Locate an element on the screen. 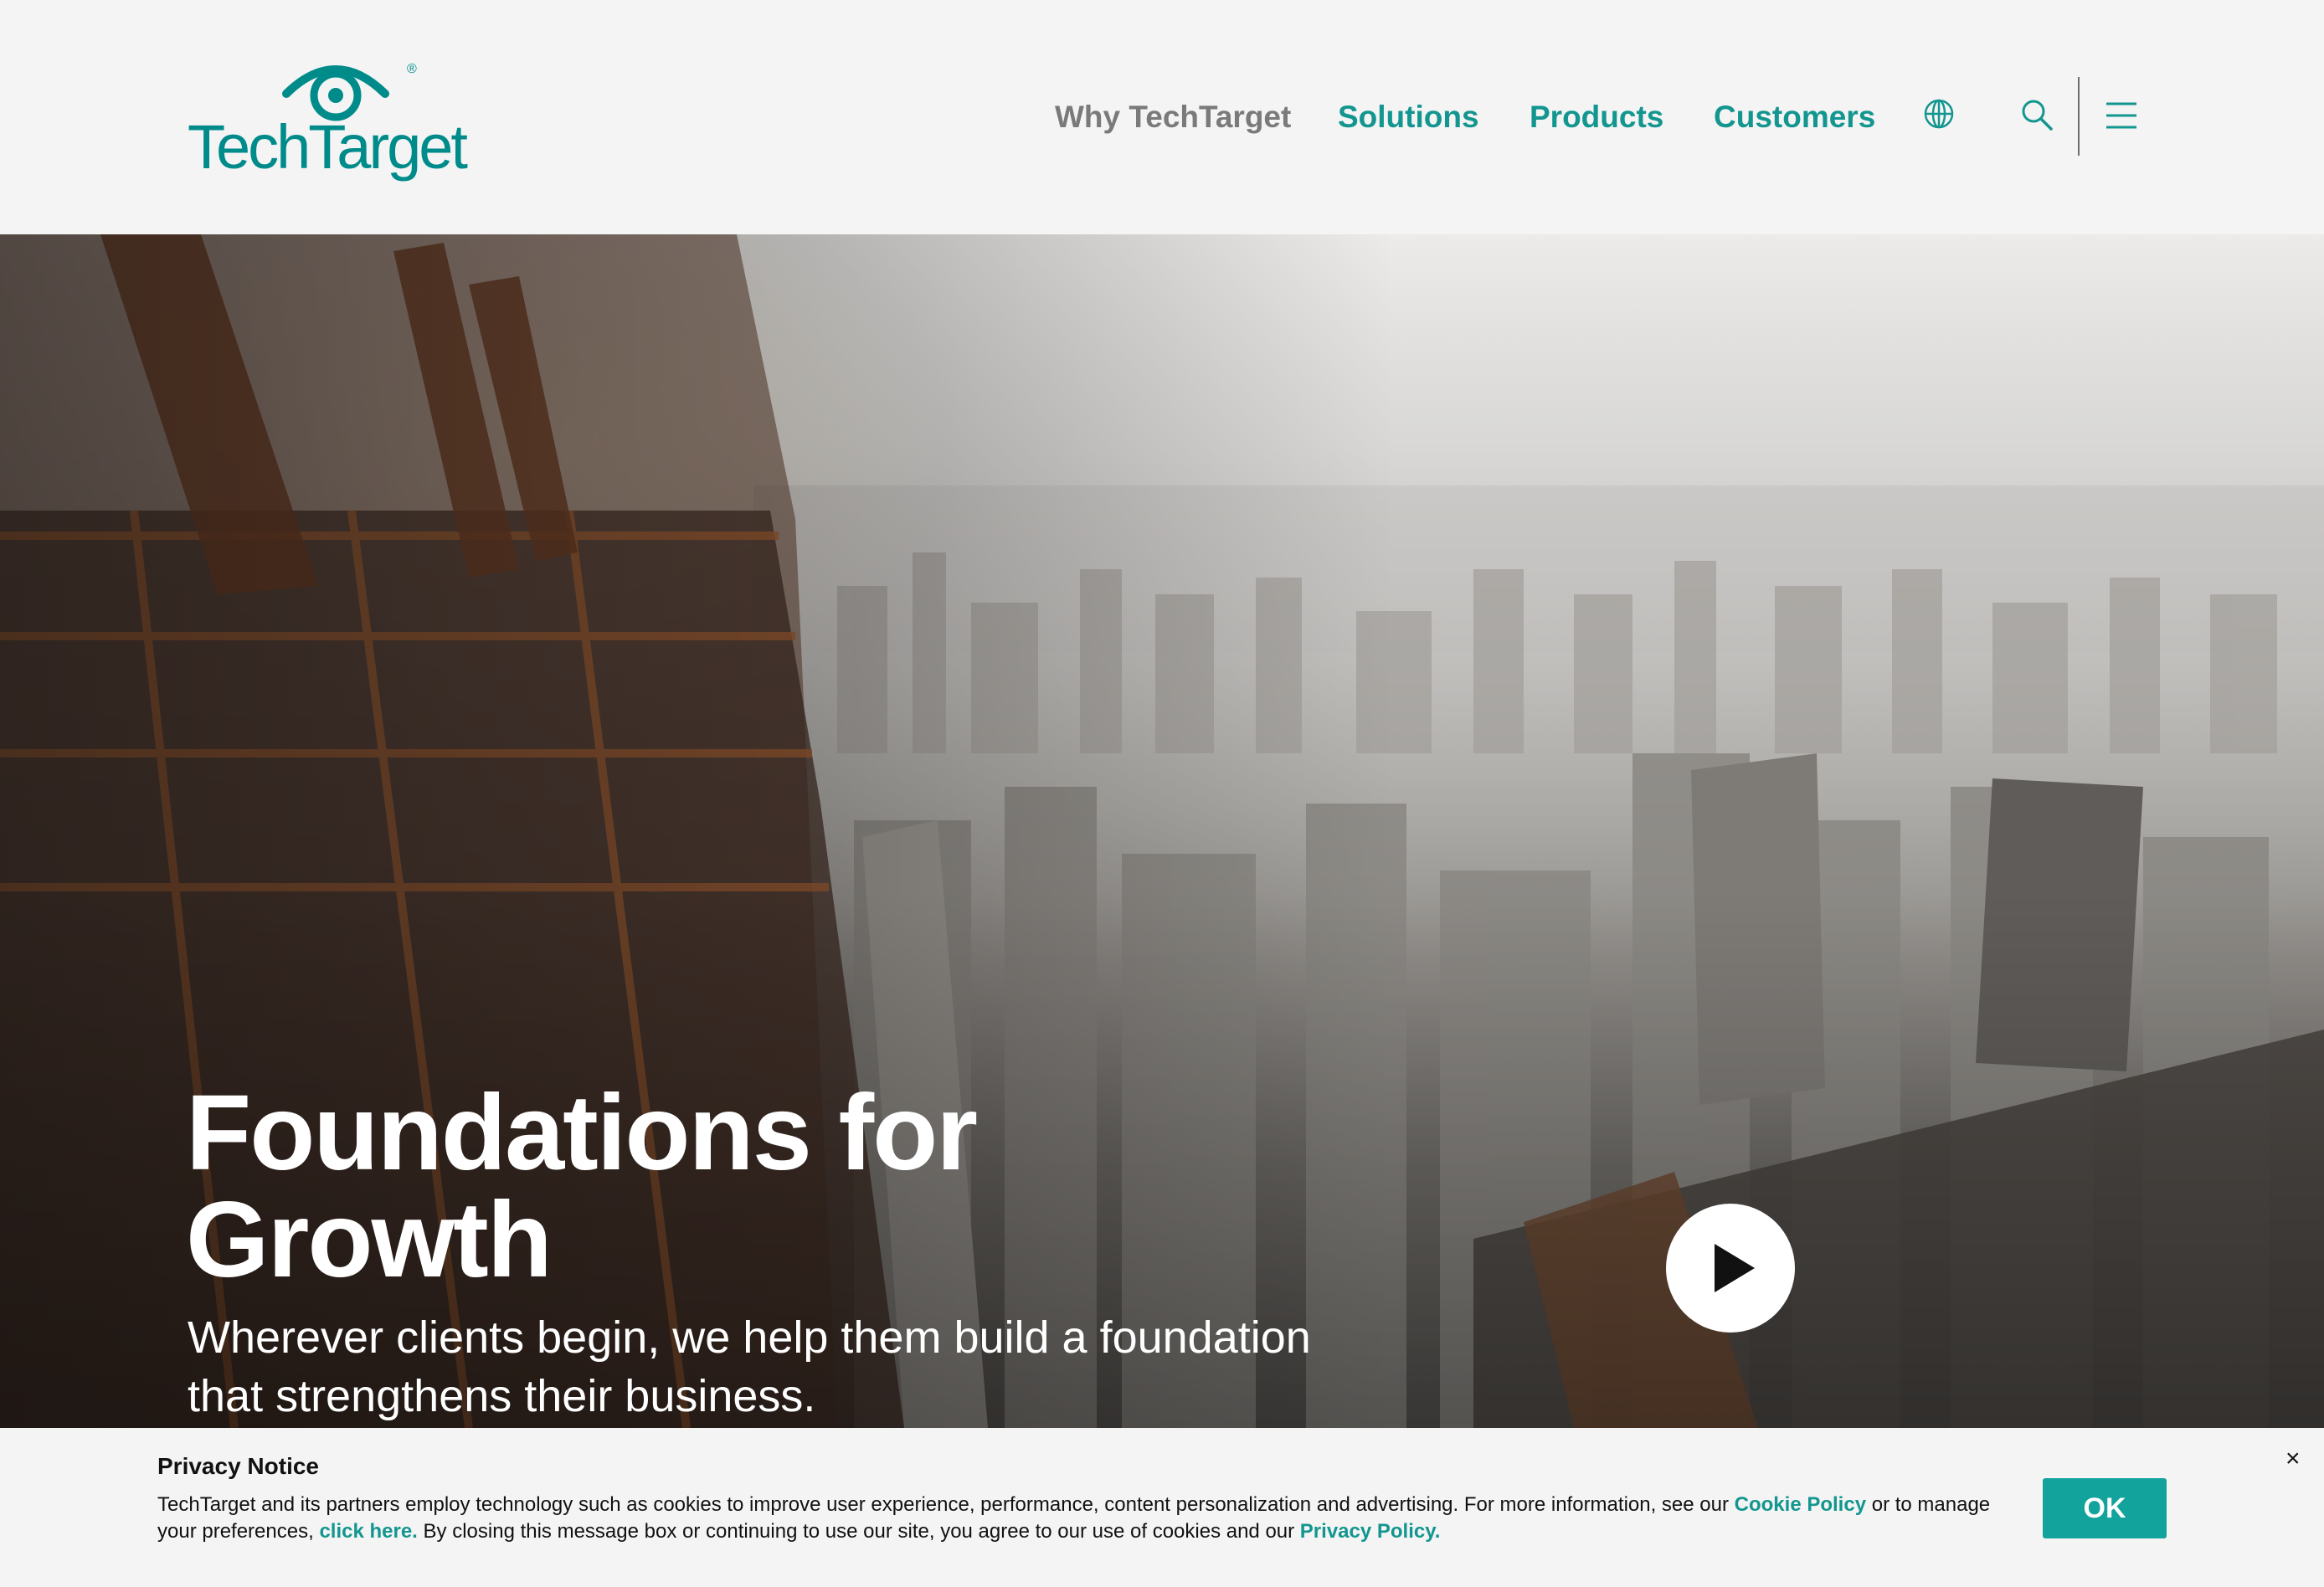 This screenshot has height=1587, width=2324. close-banner-icon: × is located at coordinates (2293, 1459).